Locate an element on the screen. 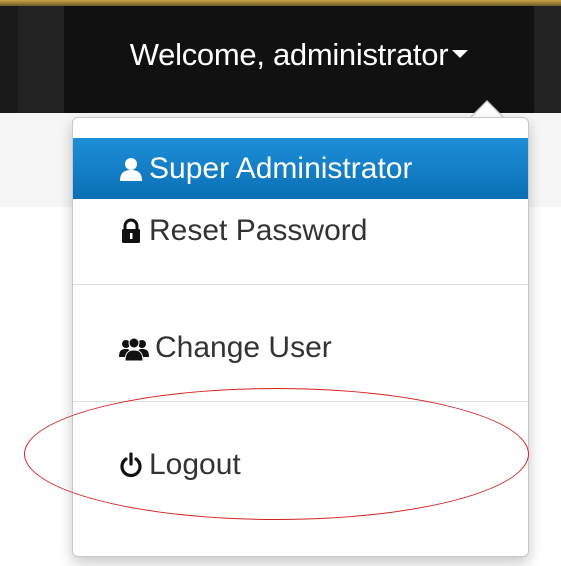 The height and width of the screenshot is (566, 561). caret-down-icon is located at coordinates (460, 54).